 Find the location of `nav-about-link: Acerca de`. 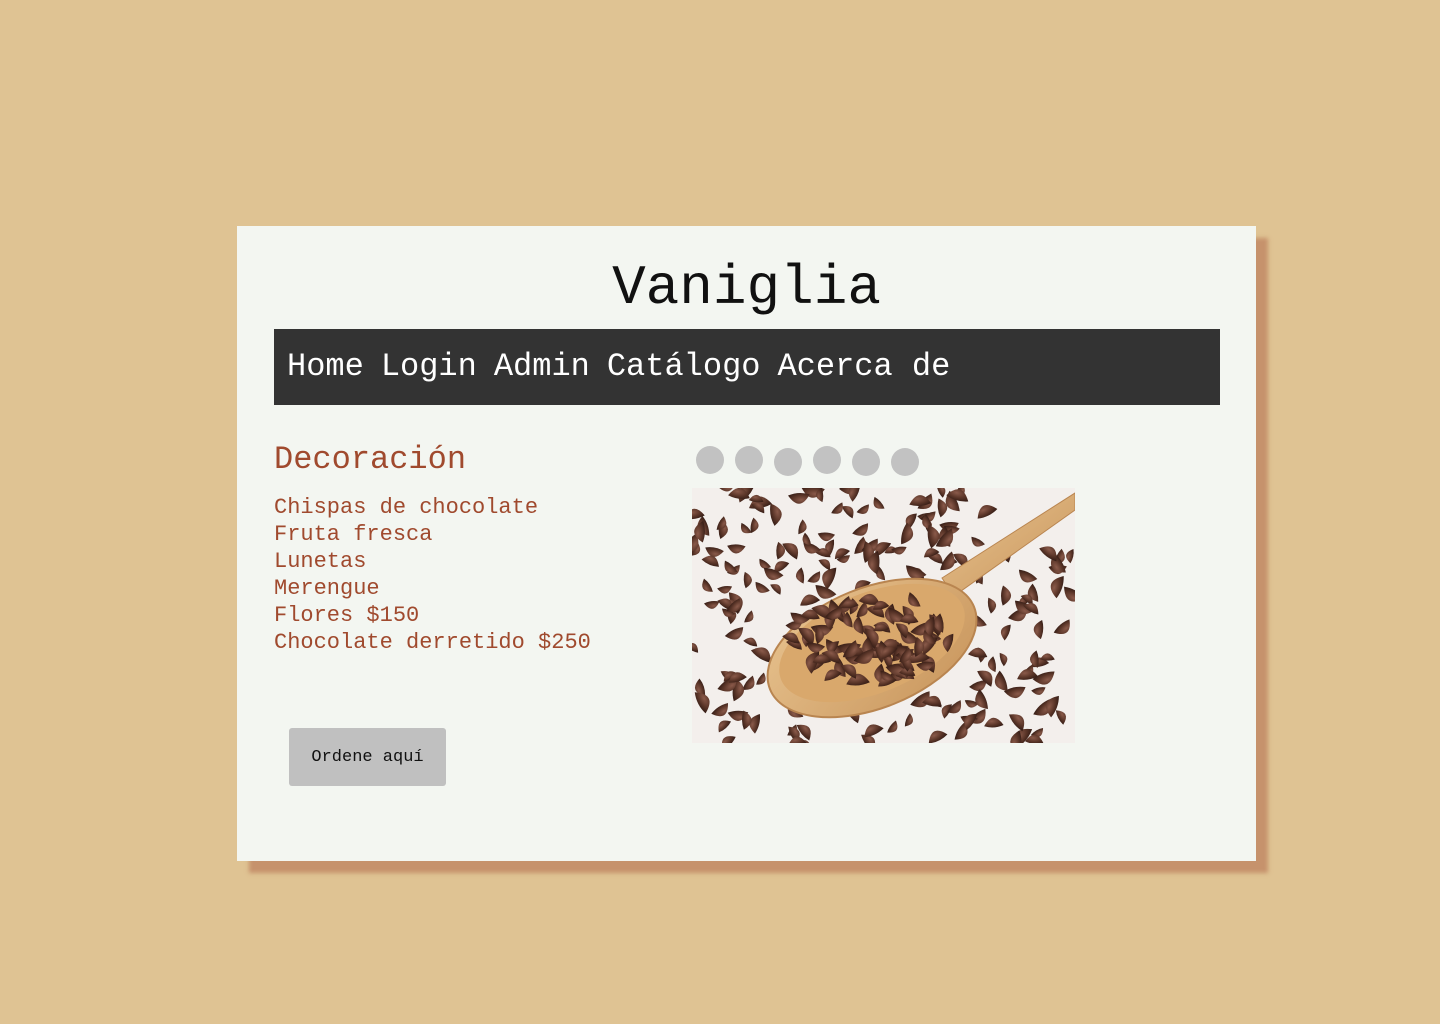

nav-about-link: Acerca de is located at coordinates (863, 367).